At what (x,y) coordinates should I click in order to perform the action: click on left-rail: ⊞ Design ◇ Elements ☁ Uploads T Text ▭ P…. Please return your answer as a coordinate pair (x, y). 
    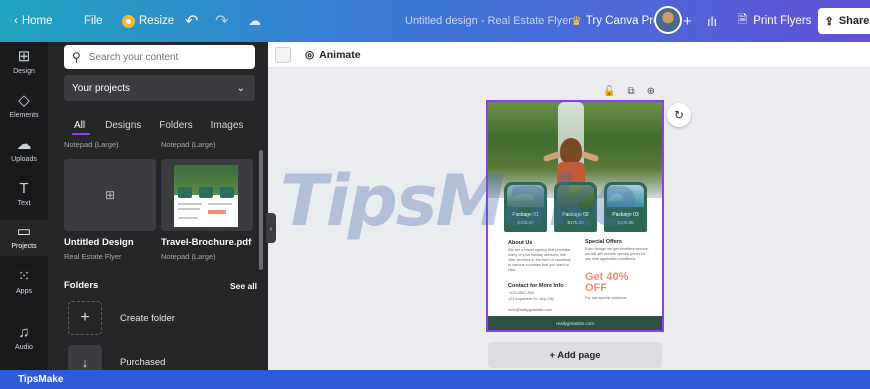
    Looking at the image, I should click on (24, 206).